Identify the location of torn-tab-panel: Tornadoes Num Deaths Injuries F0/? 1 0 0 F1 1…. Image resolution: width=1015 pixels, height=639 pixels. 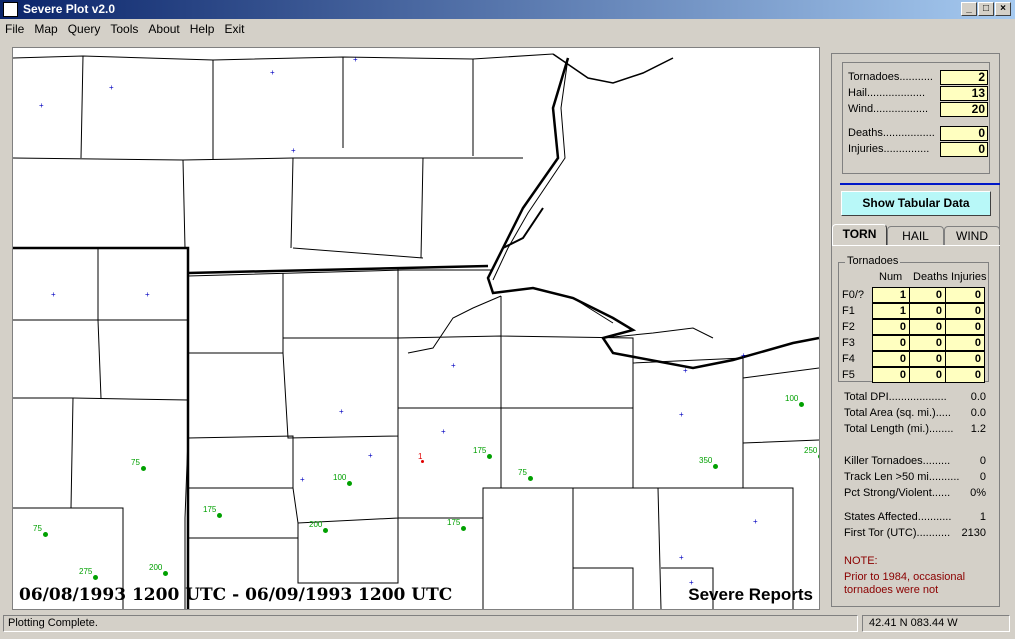
(916, 426).